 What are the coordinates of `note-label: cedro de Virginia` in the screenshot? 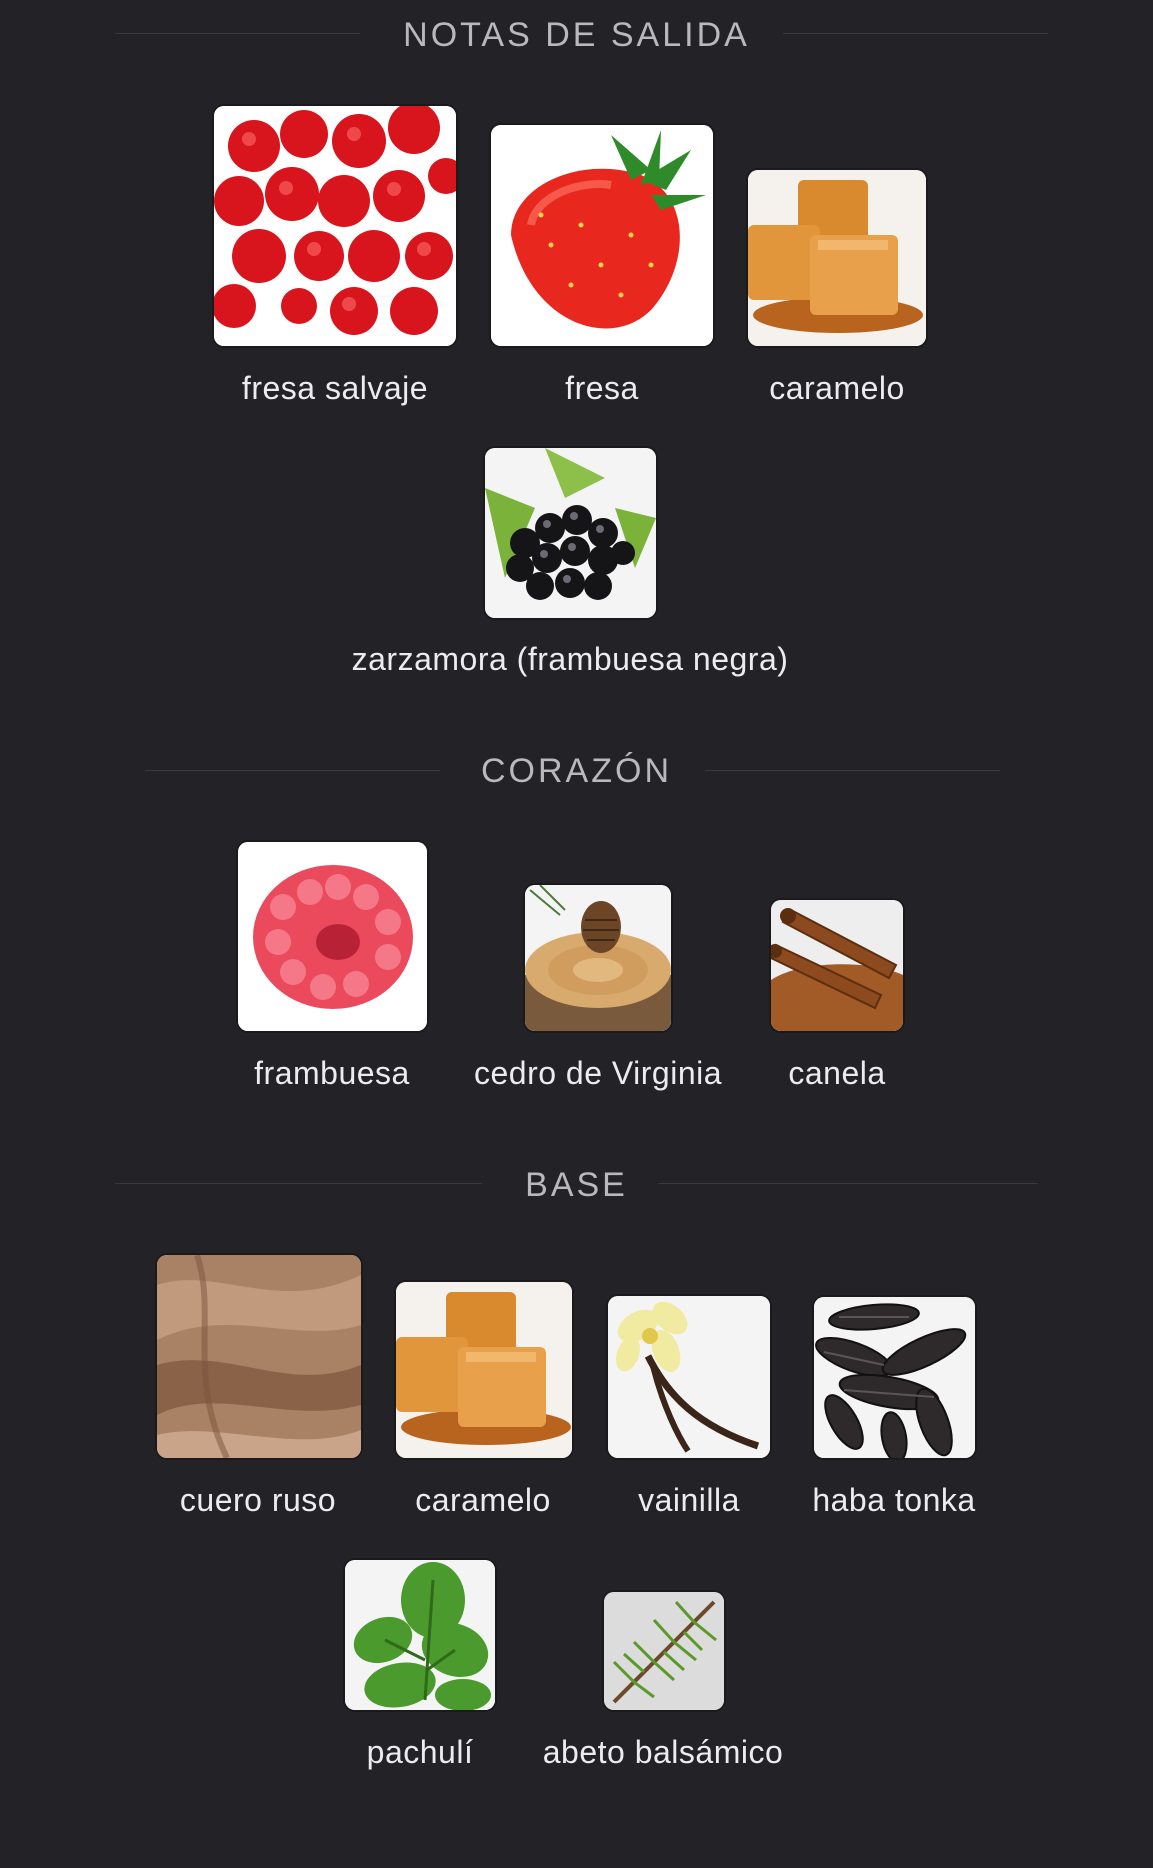 It's located at (598, 1073).